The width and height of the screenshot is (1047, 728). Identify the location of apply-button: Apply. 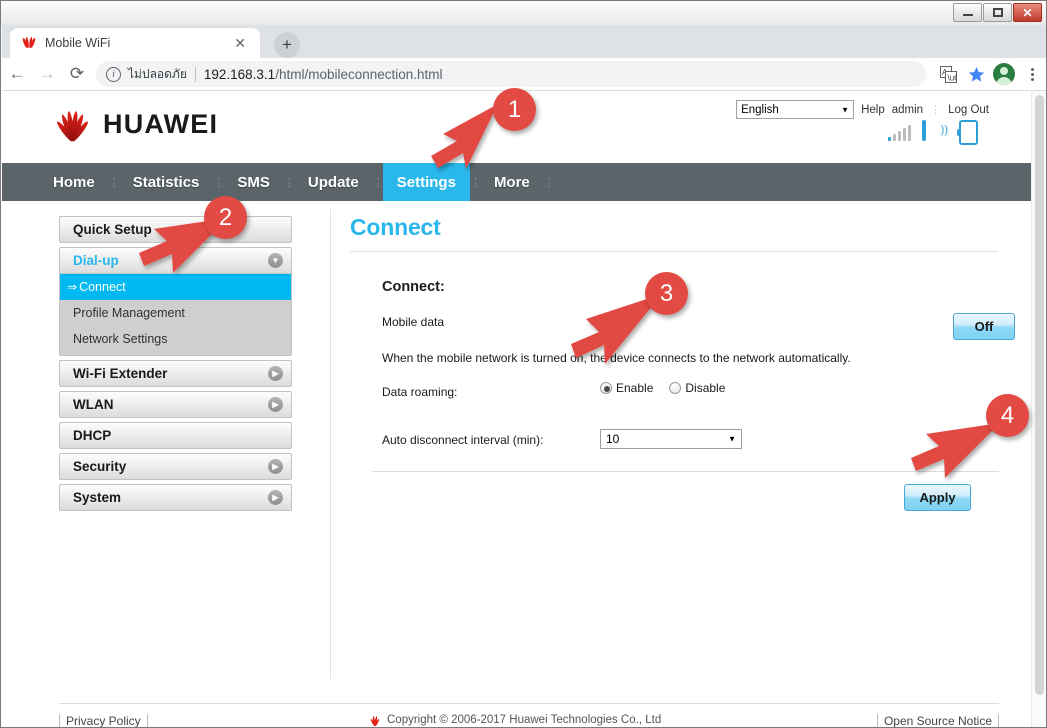
(937, 497).